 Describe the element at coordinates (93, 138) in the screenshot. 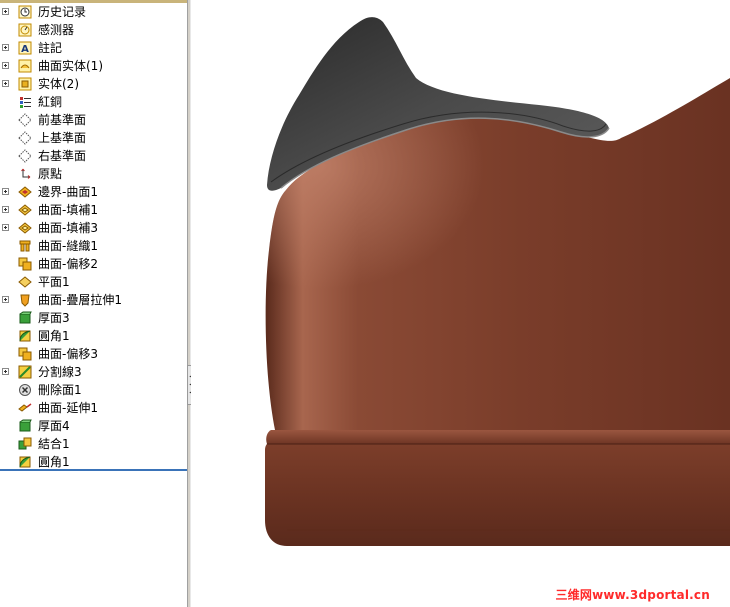

I see `tree-item: 上基準面` at that location.